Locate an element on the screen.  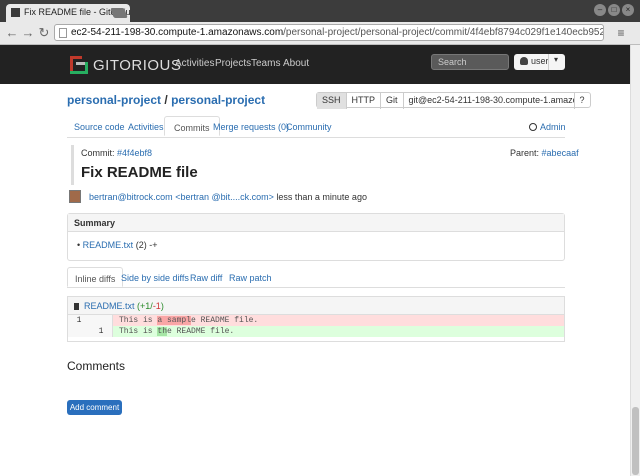
divider is located at coordinates (548, 62).